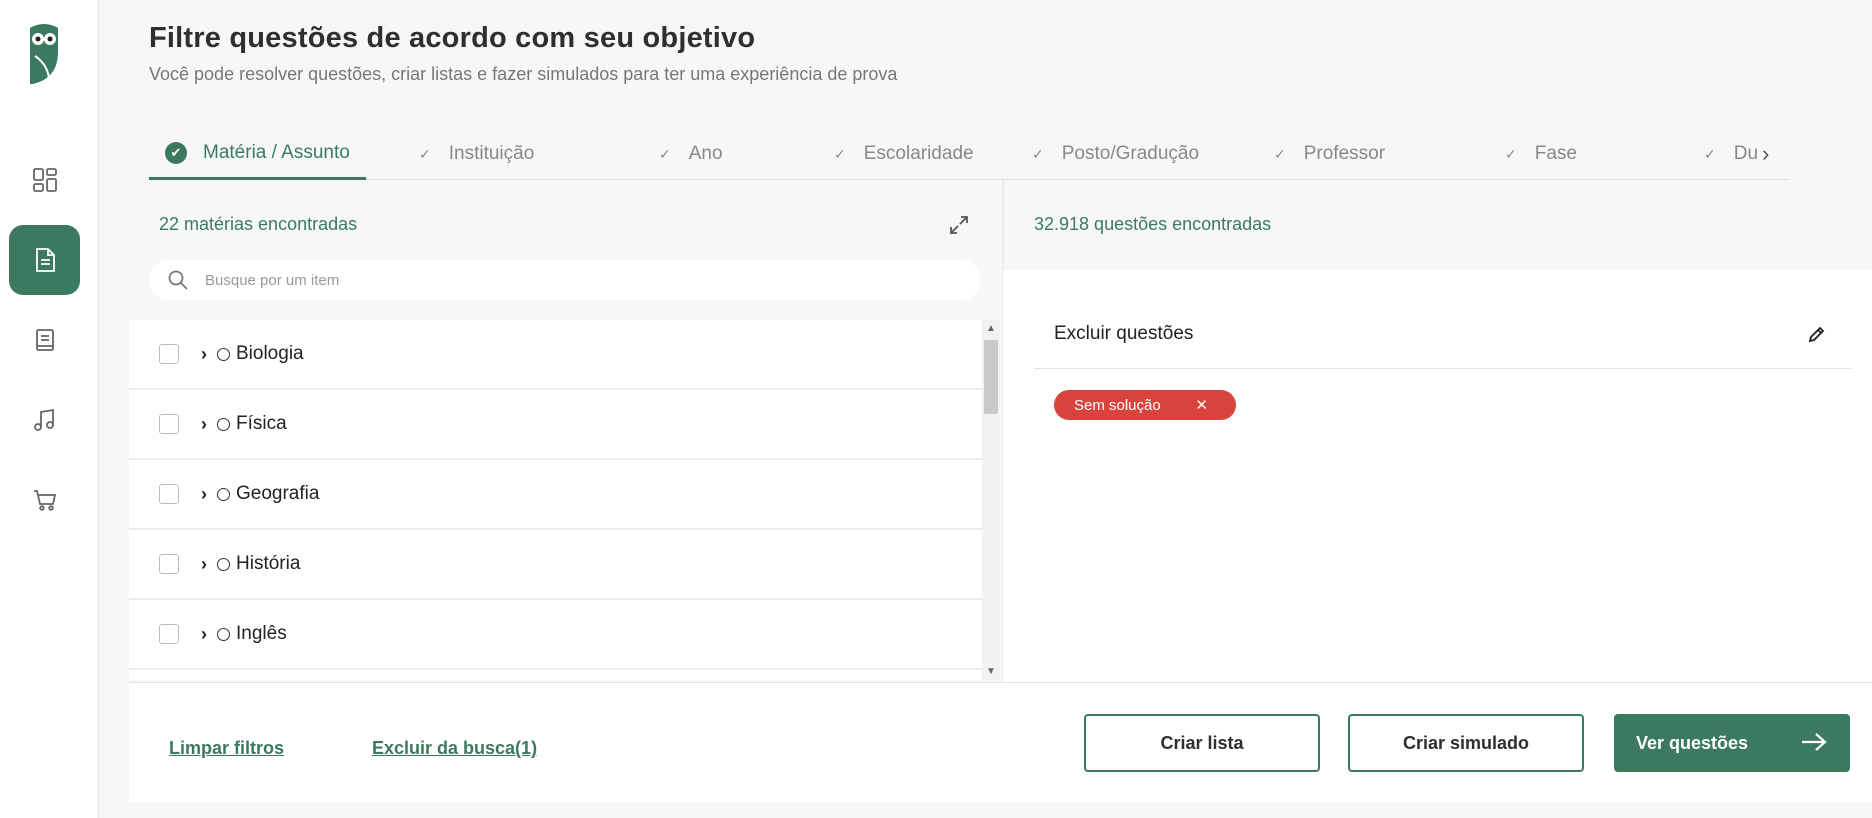  What do you see at coordinates (991, 500) in the screenshot?
I see `list-scrollbar: ▲ ▼` at bounding box center [991, 500].